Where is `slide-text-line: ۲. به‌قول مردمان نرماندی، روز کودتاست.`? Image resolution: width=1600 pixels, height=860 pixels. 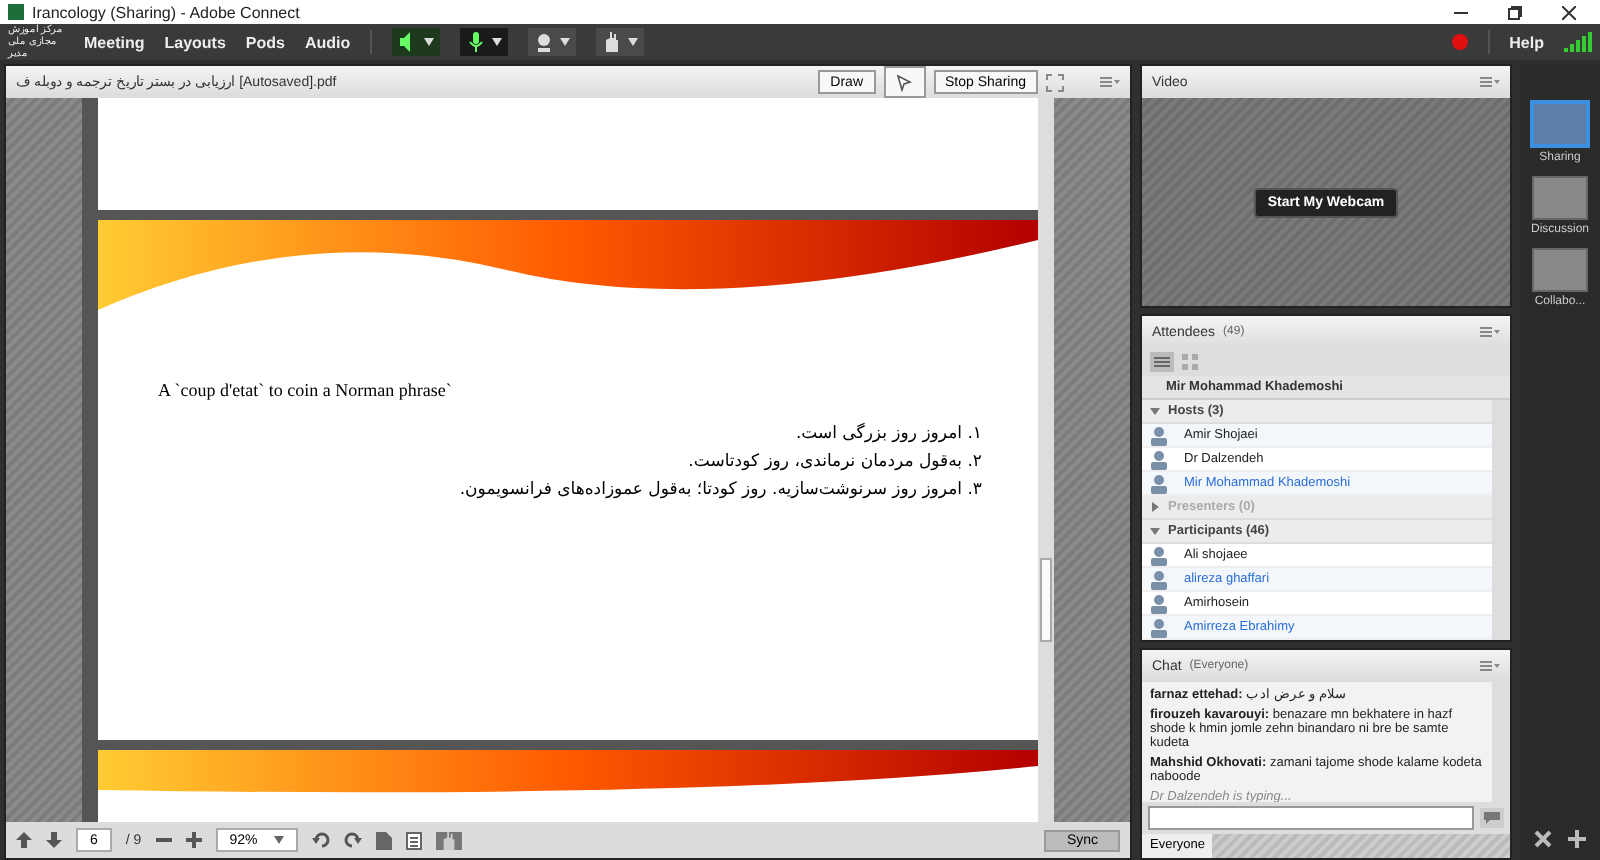
slide-text-line: ۲. به‌قول مردمان نرماندی، روز کودتاست. is located at coordinates (834, 462).